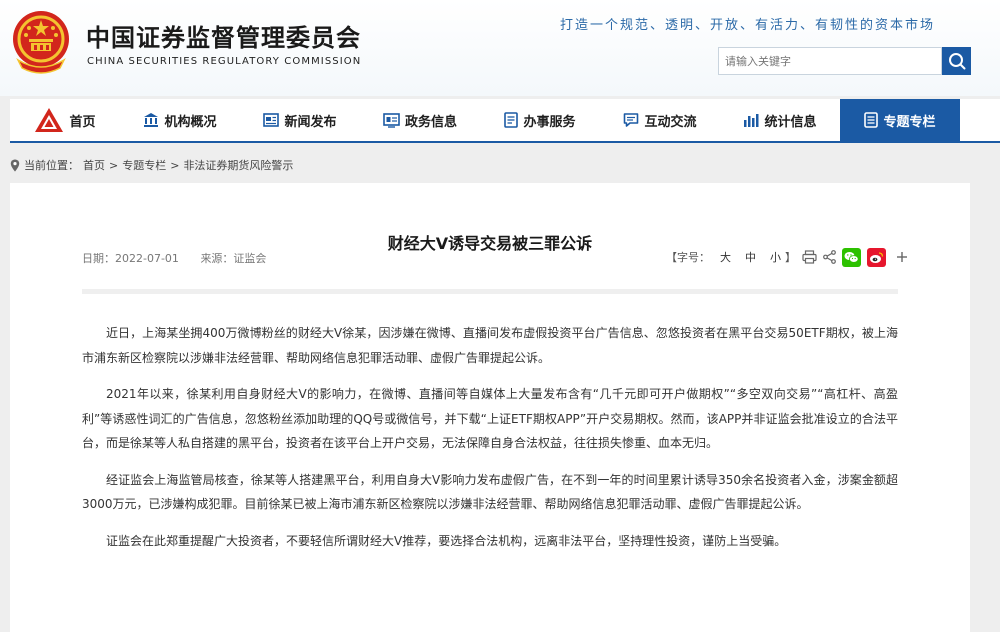  What do you see at coordinates (490, 291) in the screenshot?
I see `title-divider` at bounding box center [490, 291].